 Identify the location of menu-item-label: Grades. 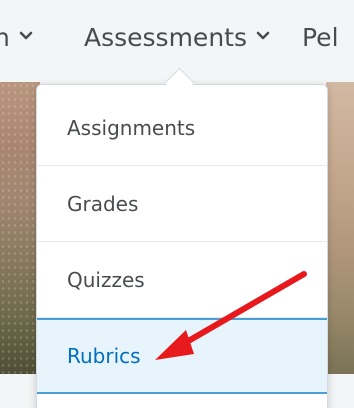
(103, 203).